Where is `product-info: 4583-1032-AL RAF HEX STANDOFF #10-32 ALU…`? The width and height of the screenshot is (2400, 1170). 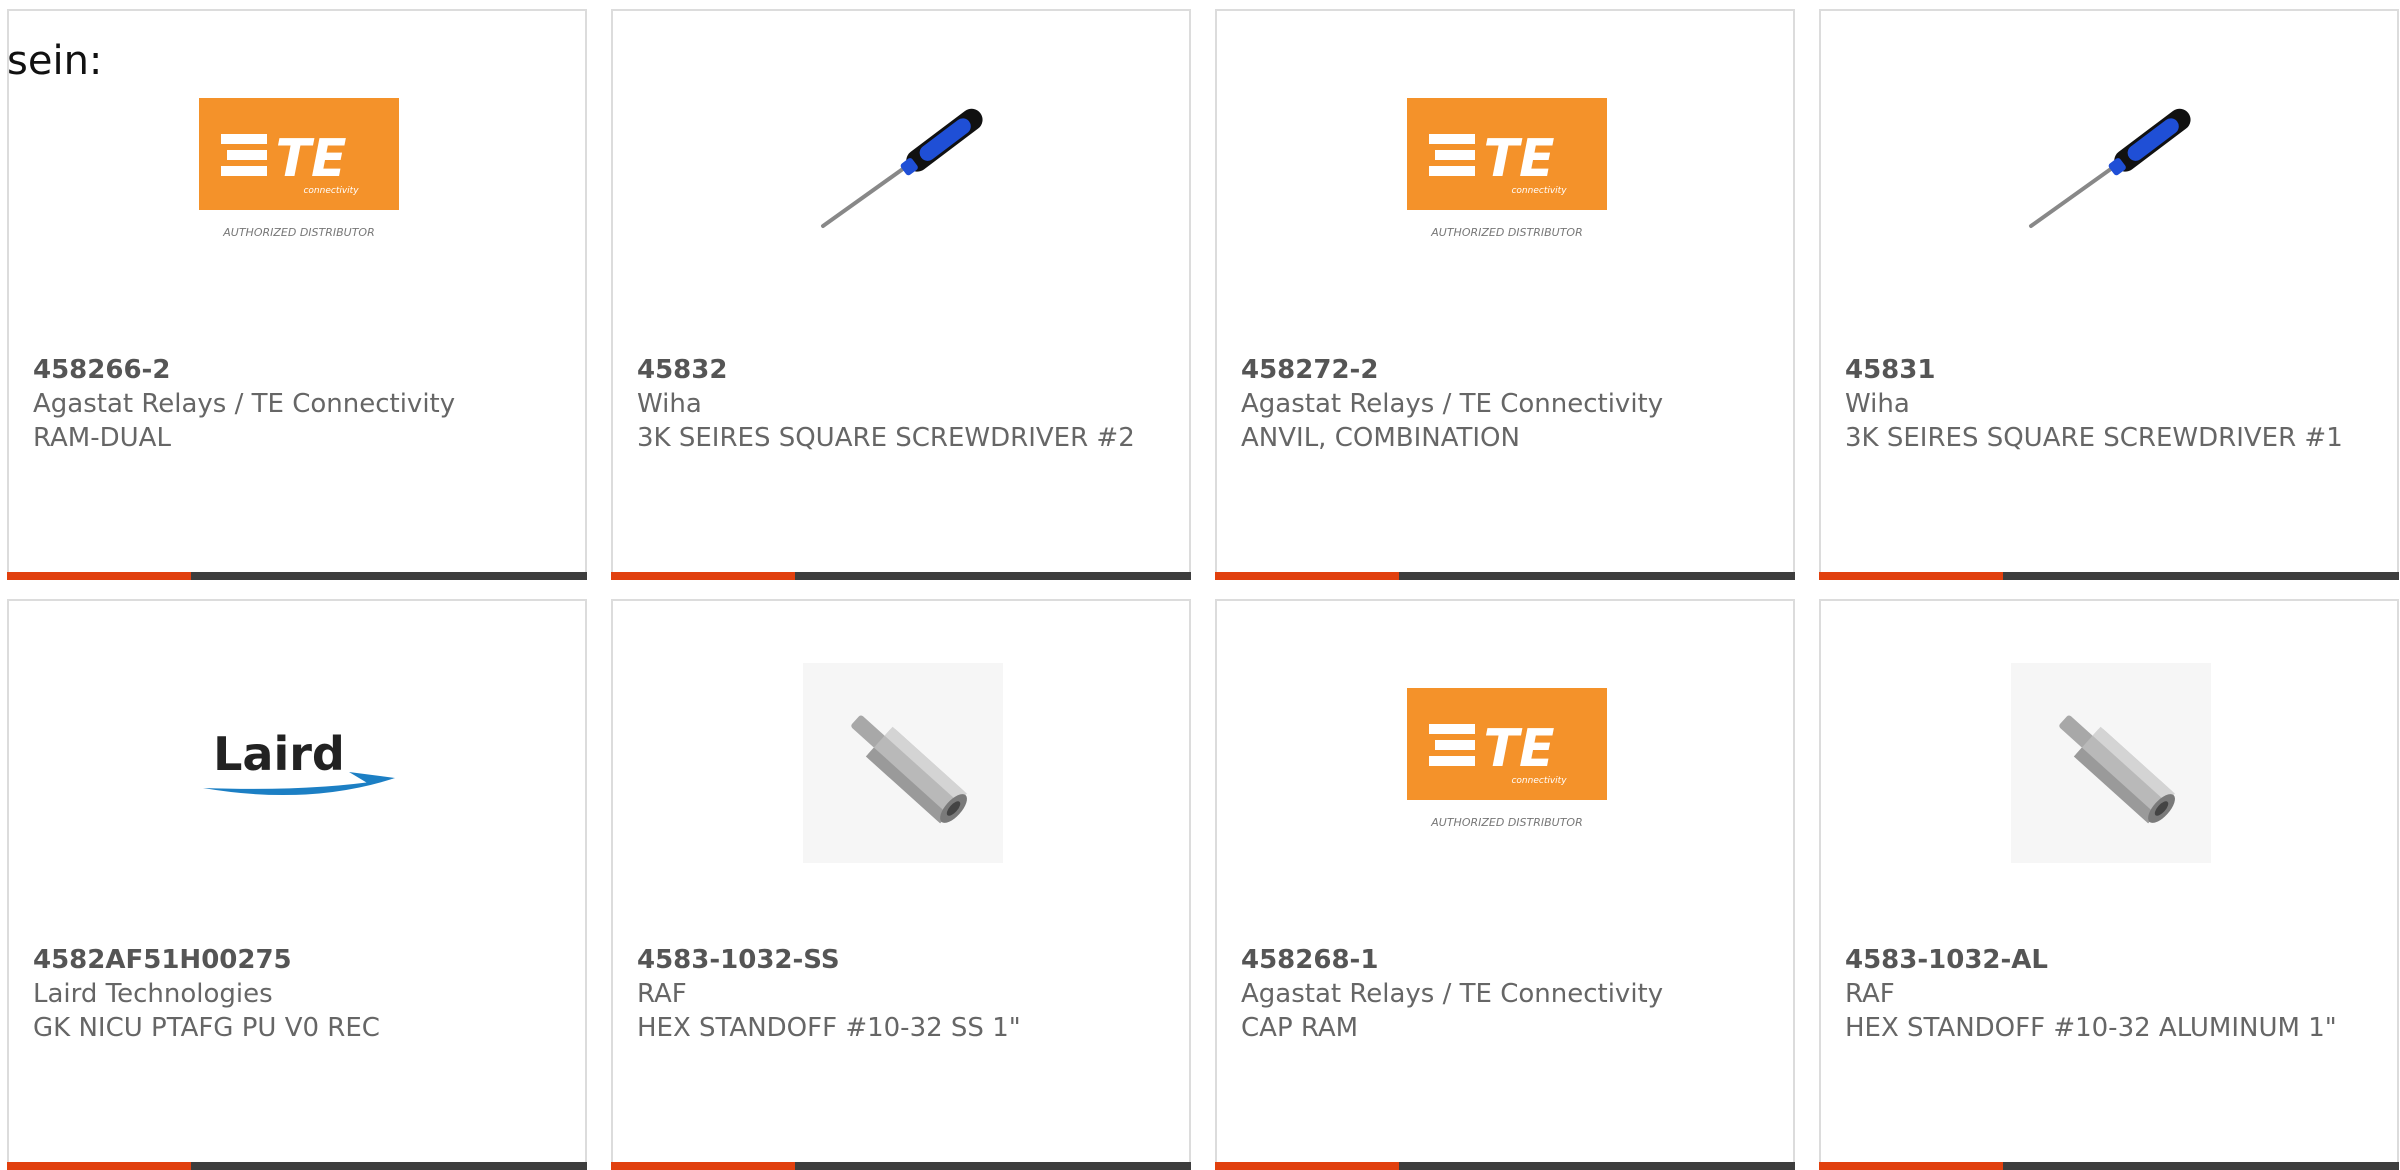
product-info: 4583-1032-AL RAF HEX STANDOFF #10-32 ALU… is located at coordinates (2109, 994).